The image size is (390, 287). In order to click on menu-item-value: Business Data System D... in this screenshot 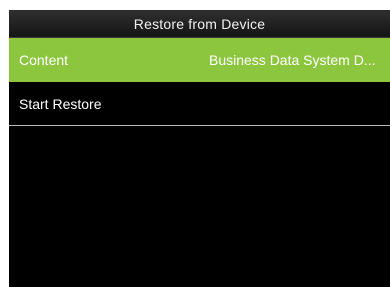, I will do `click(292, 60)`.